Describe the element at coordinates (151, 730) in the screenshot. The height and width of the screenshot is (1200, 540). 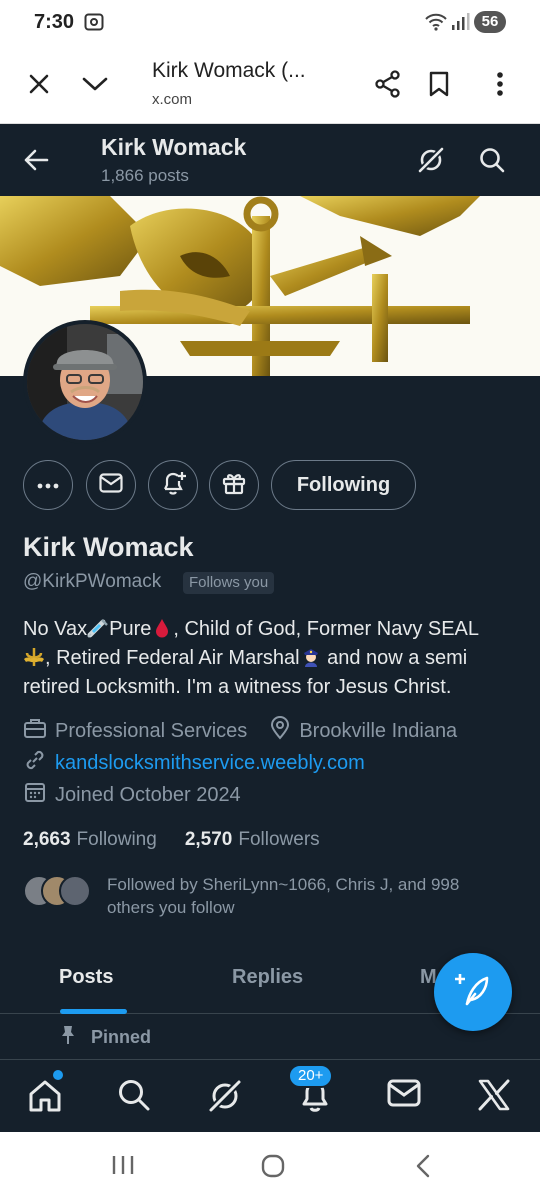
I see `profile-category: Professional Services` at that location.